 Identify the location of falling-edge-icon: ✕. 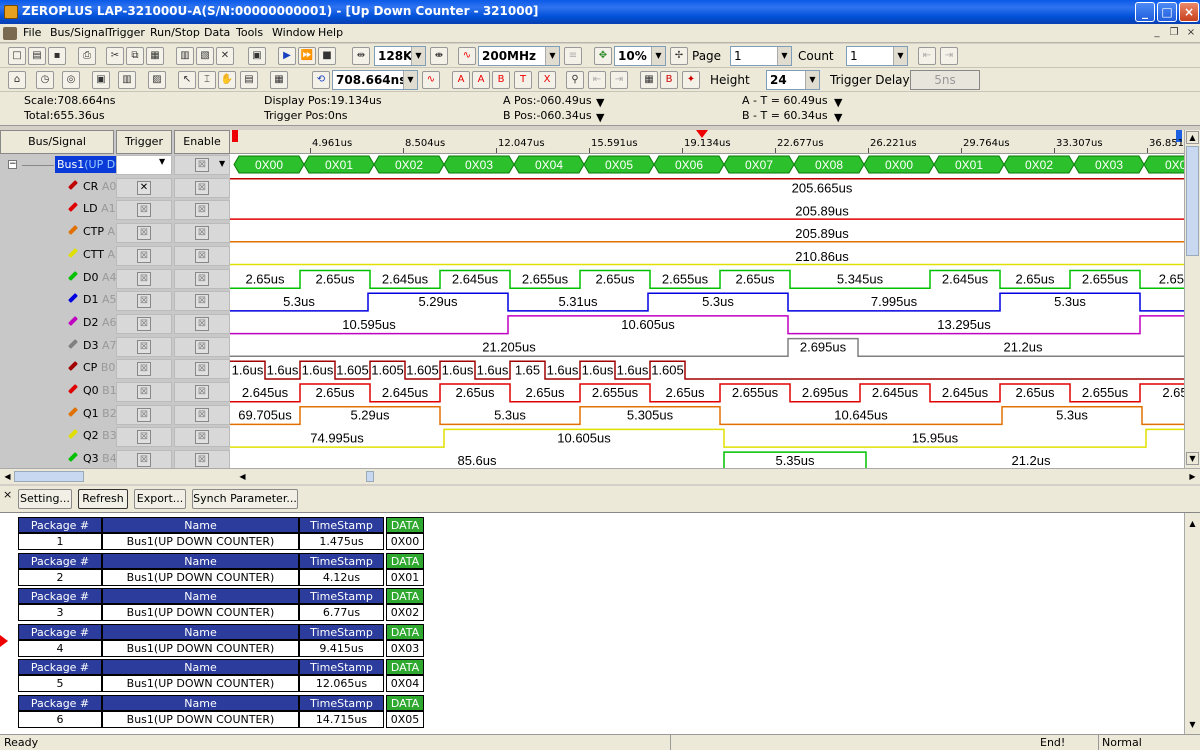
(144, 187).